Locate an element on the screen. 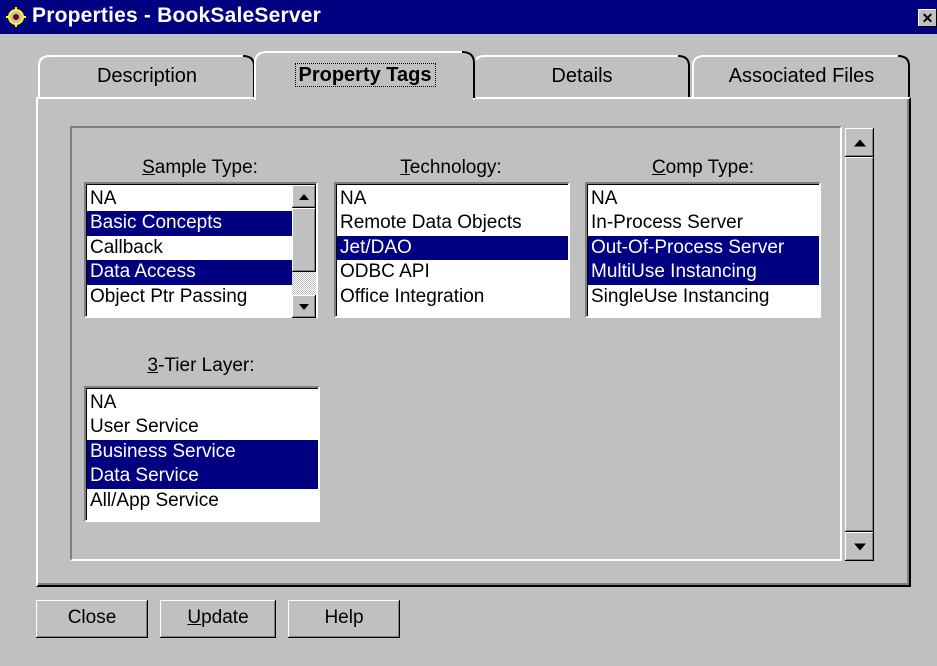  tab-label: Associated Files is located at coordinates (801, 76).